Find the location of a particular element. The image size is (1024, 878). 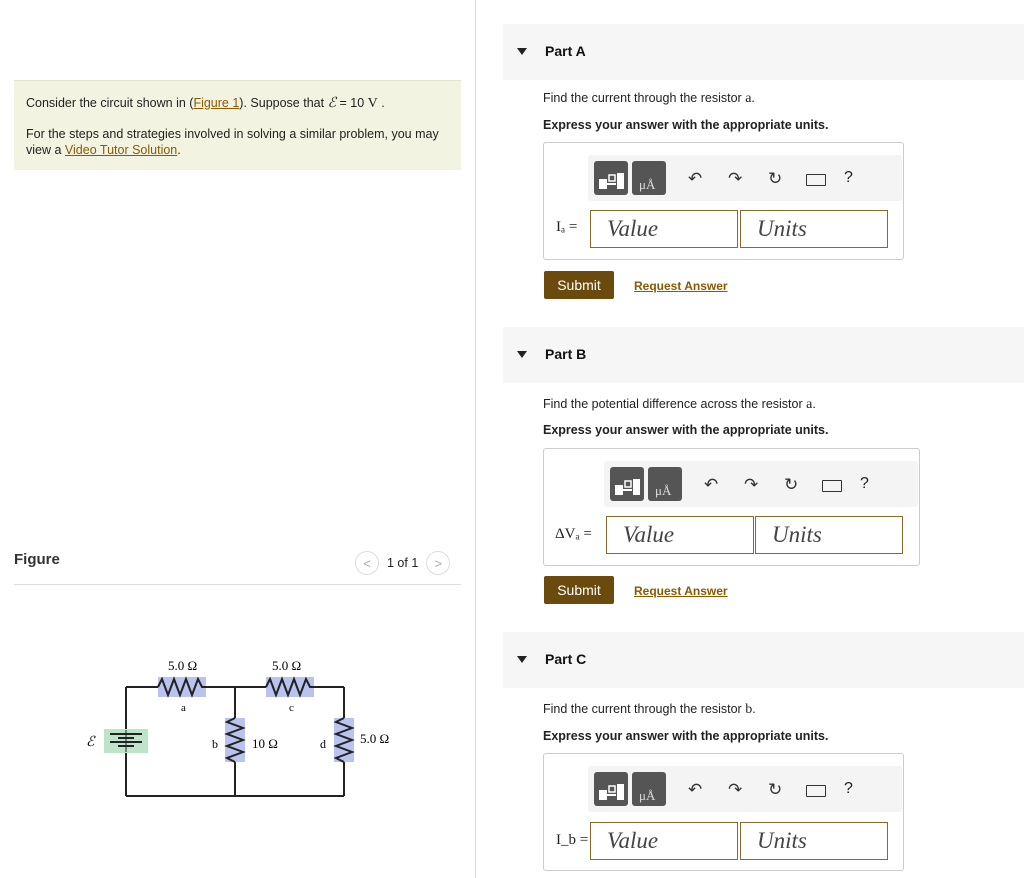

prev-figure-button: < is located at coordinates (367, 563).